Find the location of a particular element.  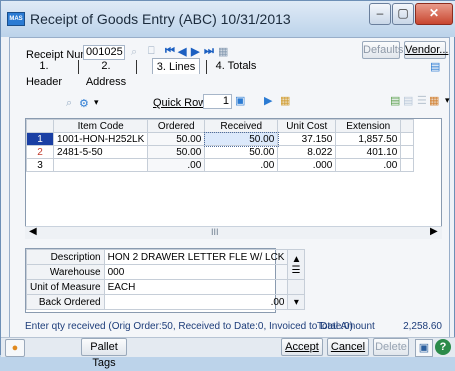

options-dropdown-icon: ▾ is located at coordinates (447, 100).